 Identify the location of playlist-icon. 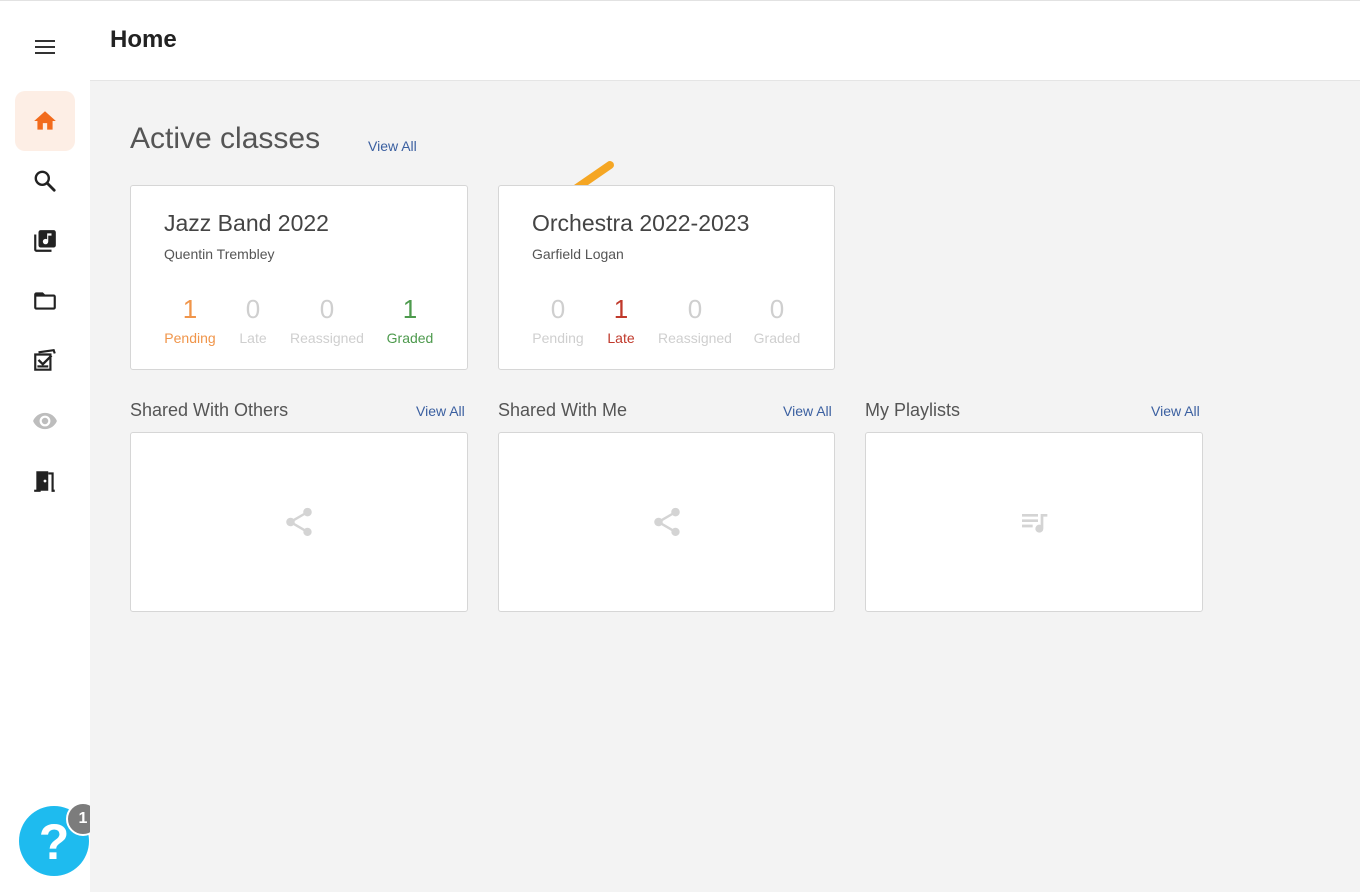
(1035, 523).